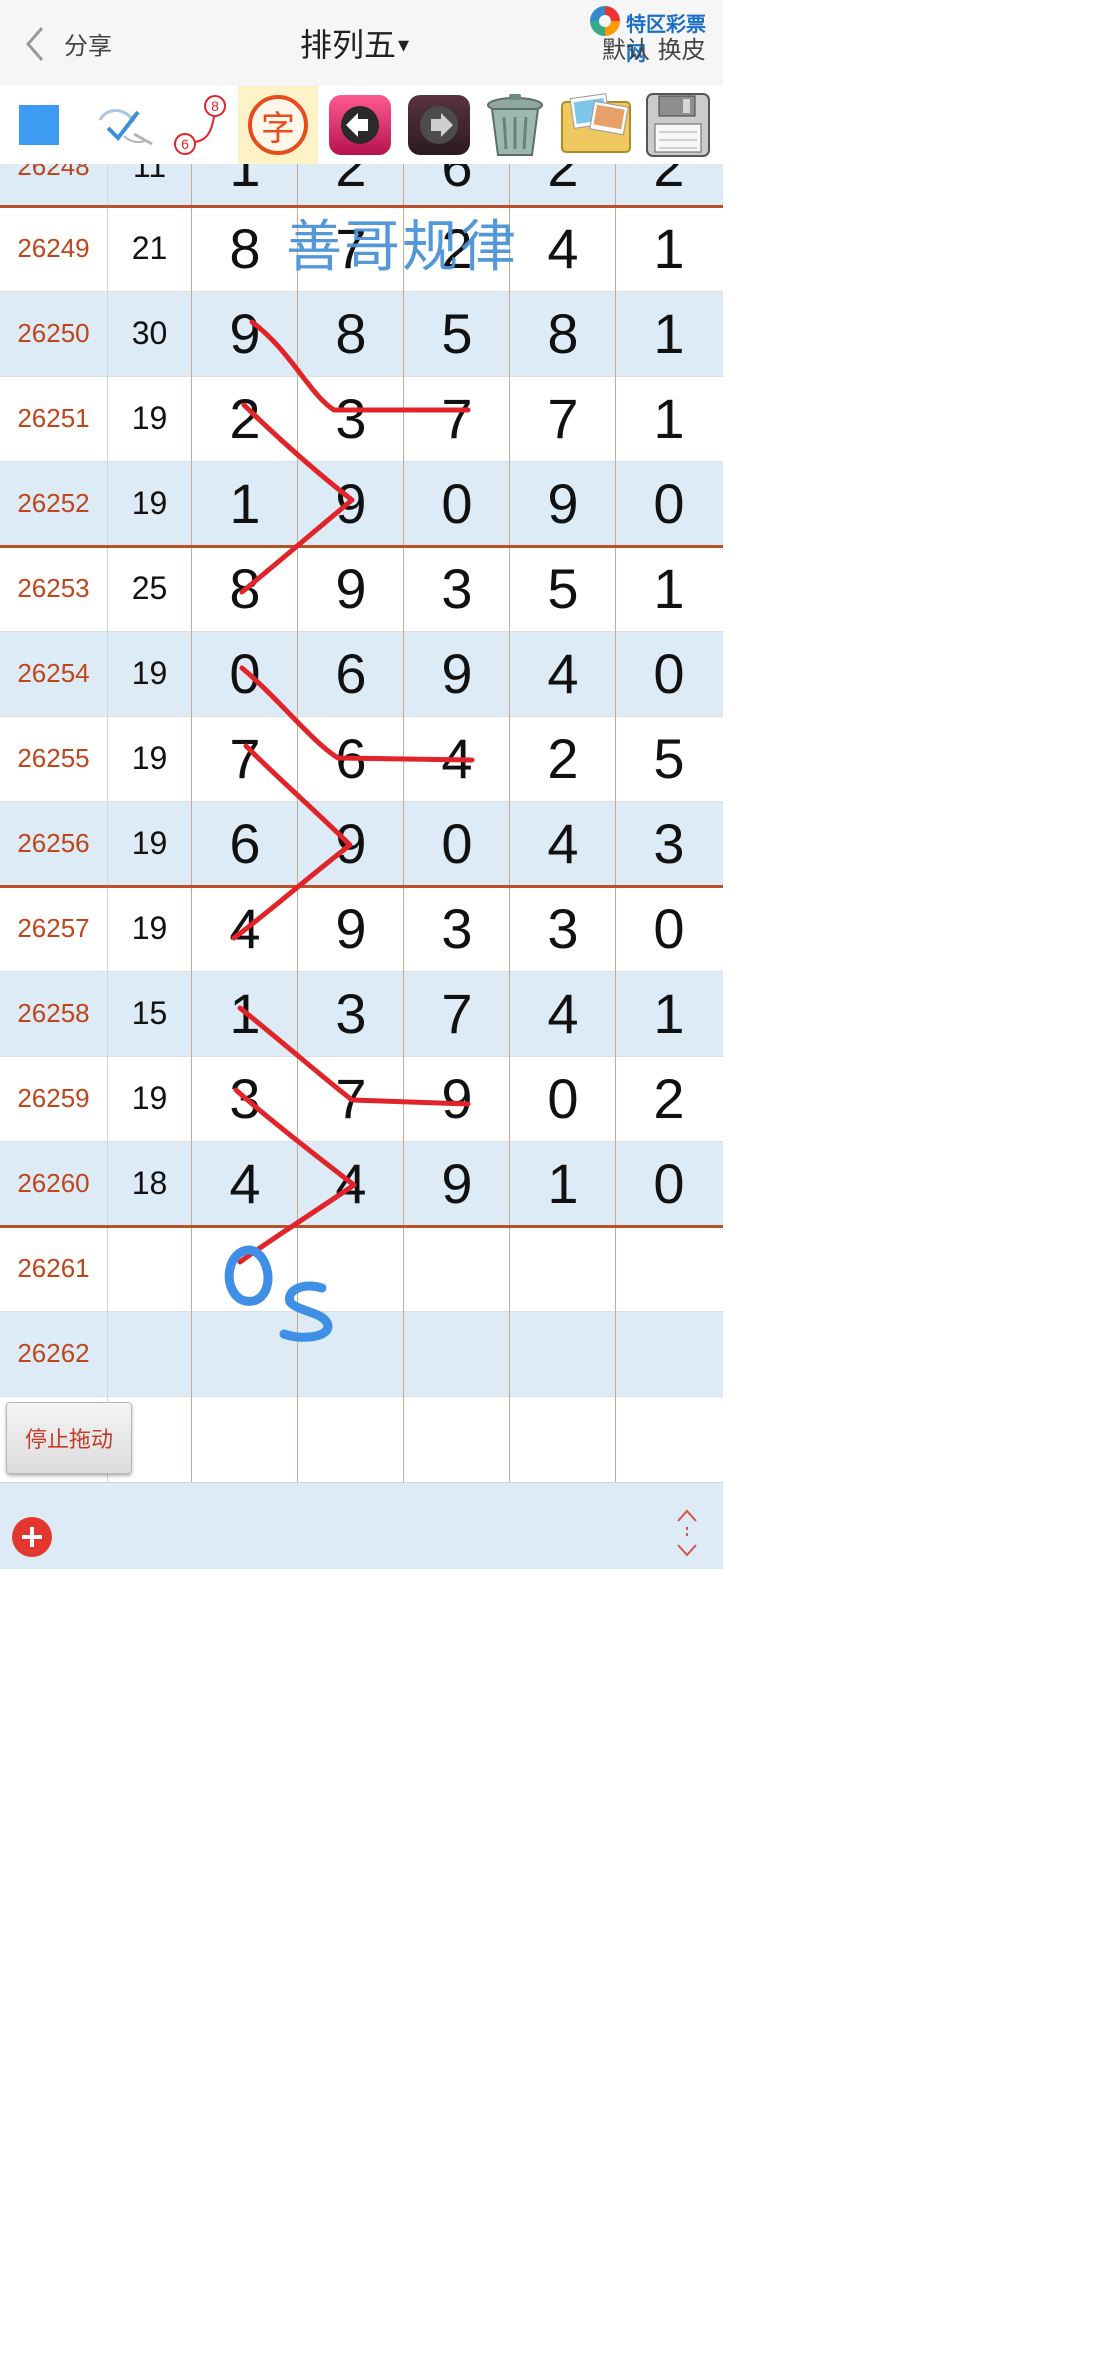 The width and height of the screenshot is (1096, 2377). I want to click on issue-number: 26248, so click(53, 172).